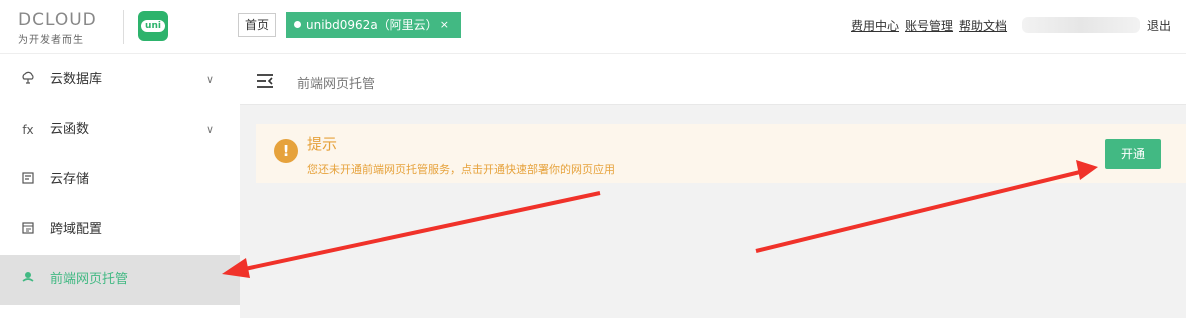 The height and width of the screenshot is (318, 1186). What do you see at coordinates (1159, 25) in the screenshot?
I see `logout-link: 退出` at bounding box center [1159, 25].